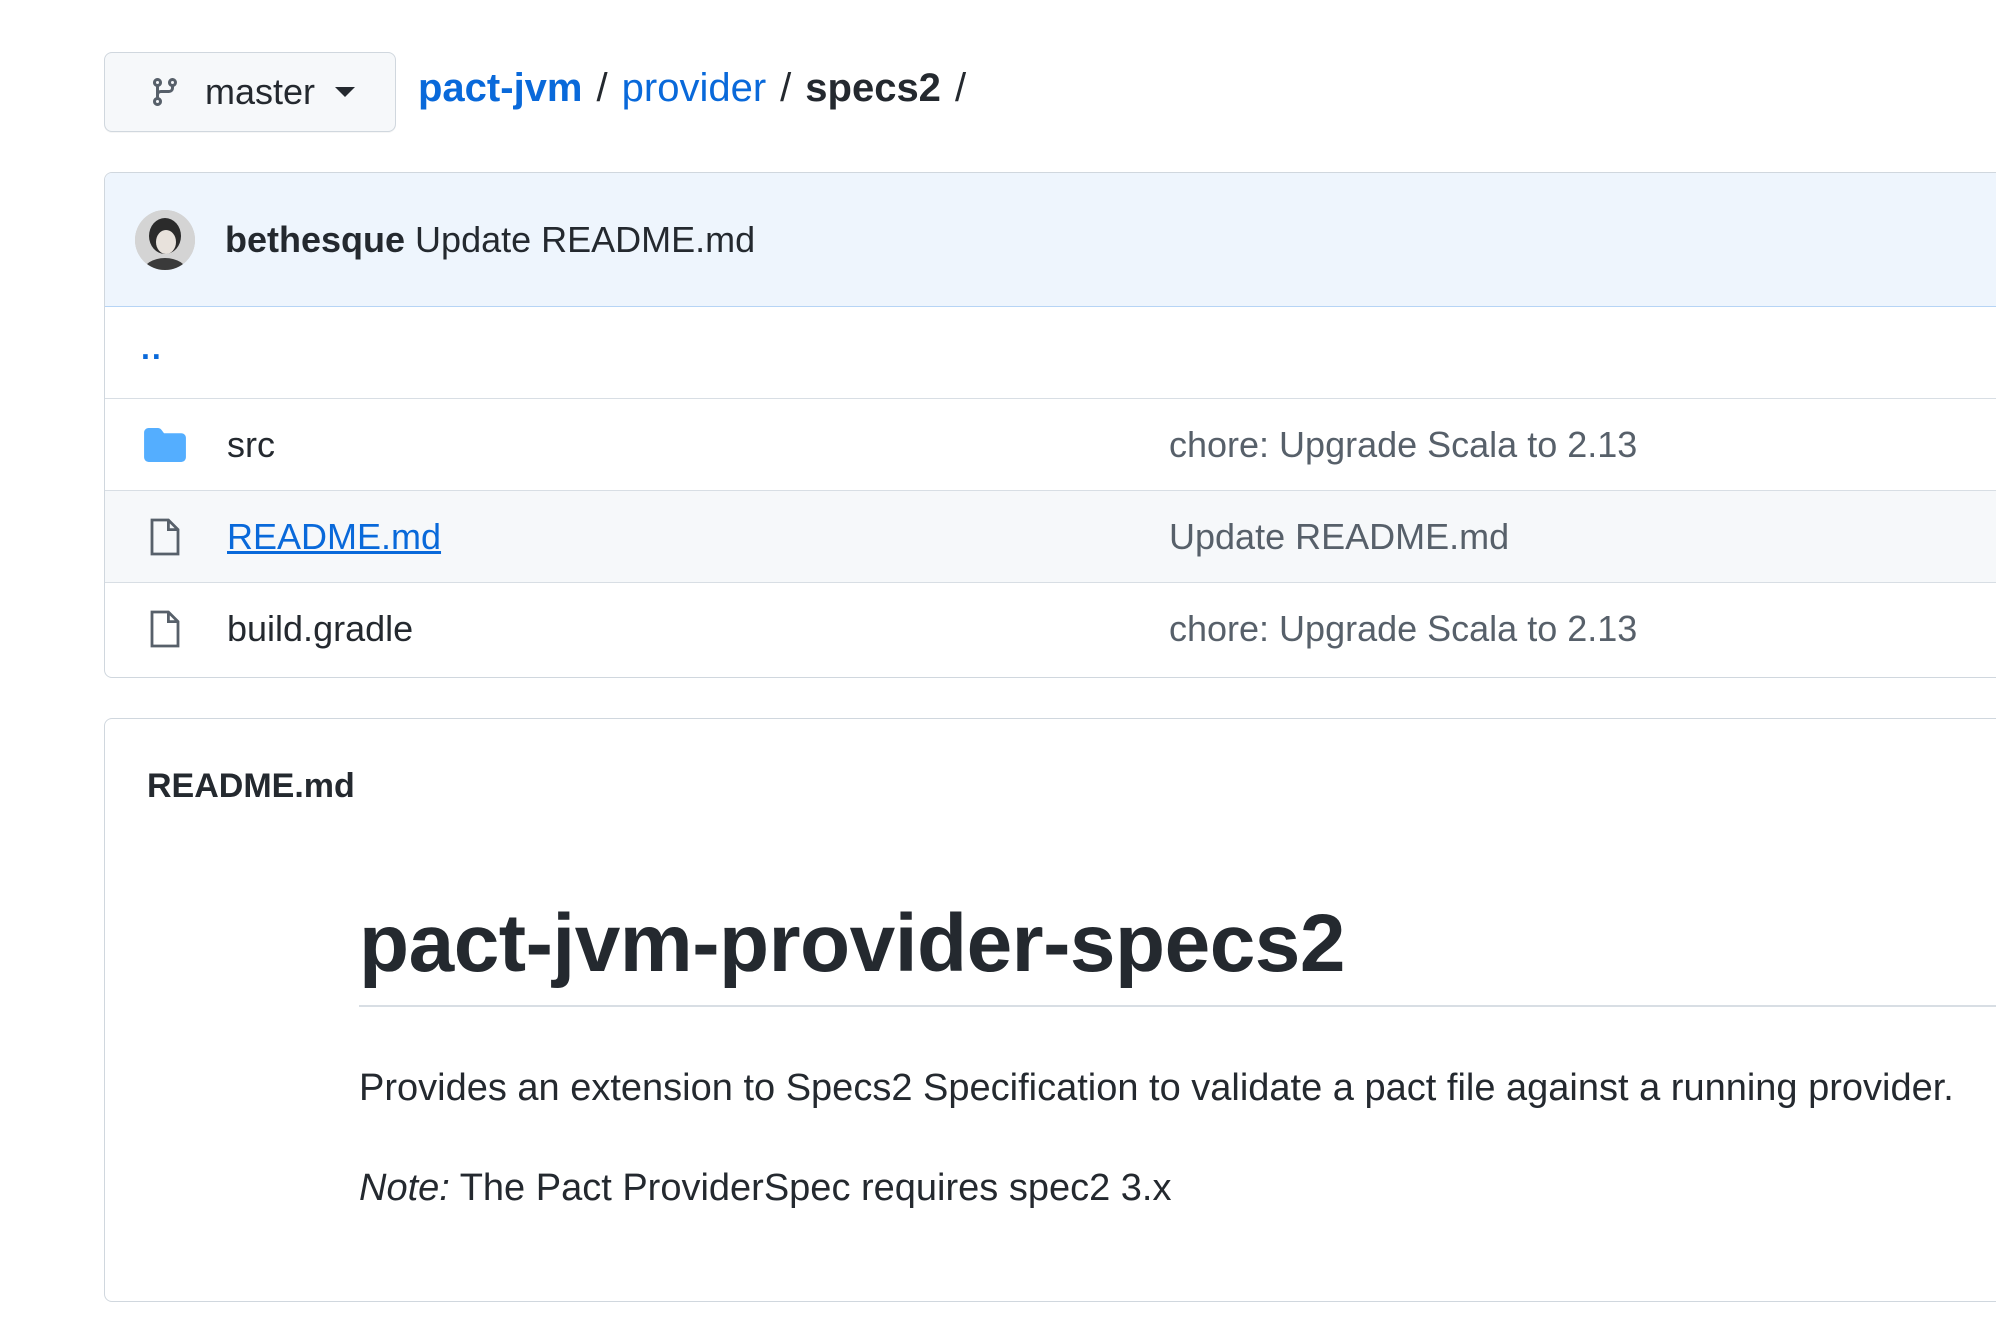  Describe the element at coordinates (1050, 240) in the screenshot. I see `latest-commit-bar: bethesque Update README.md` at that location.